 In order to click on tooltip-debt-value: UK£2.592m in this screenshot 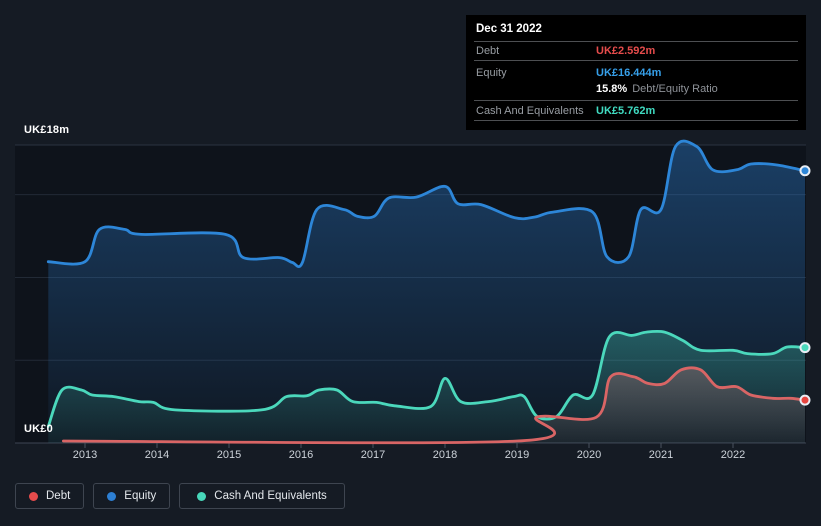, I will do `click(626, 51)`.